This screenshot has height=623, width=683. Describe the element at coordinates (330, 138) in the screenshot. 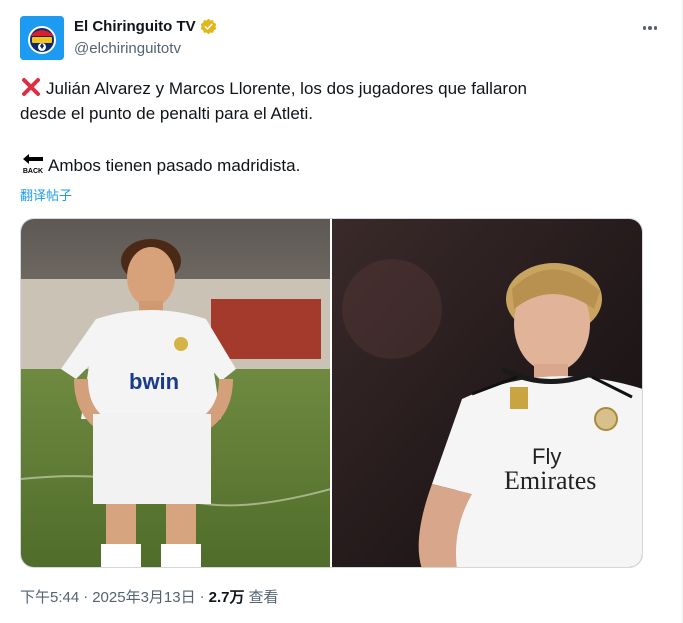

I see `line-spacer` at that location.